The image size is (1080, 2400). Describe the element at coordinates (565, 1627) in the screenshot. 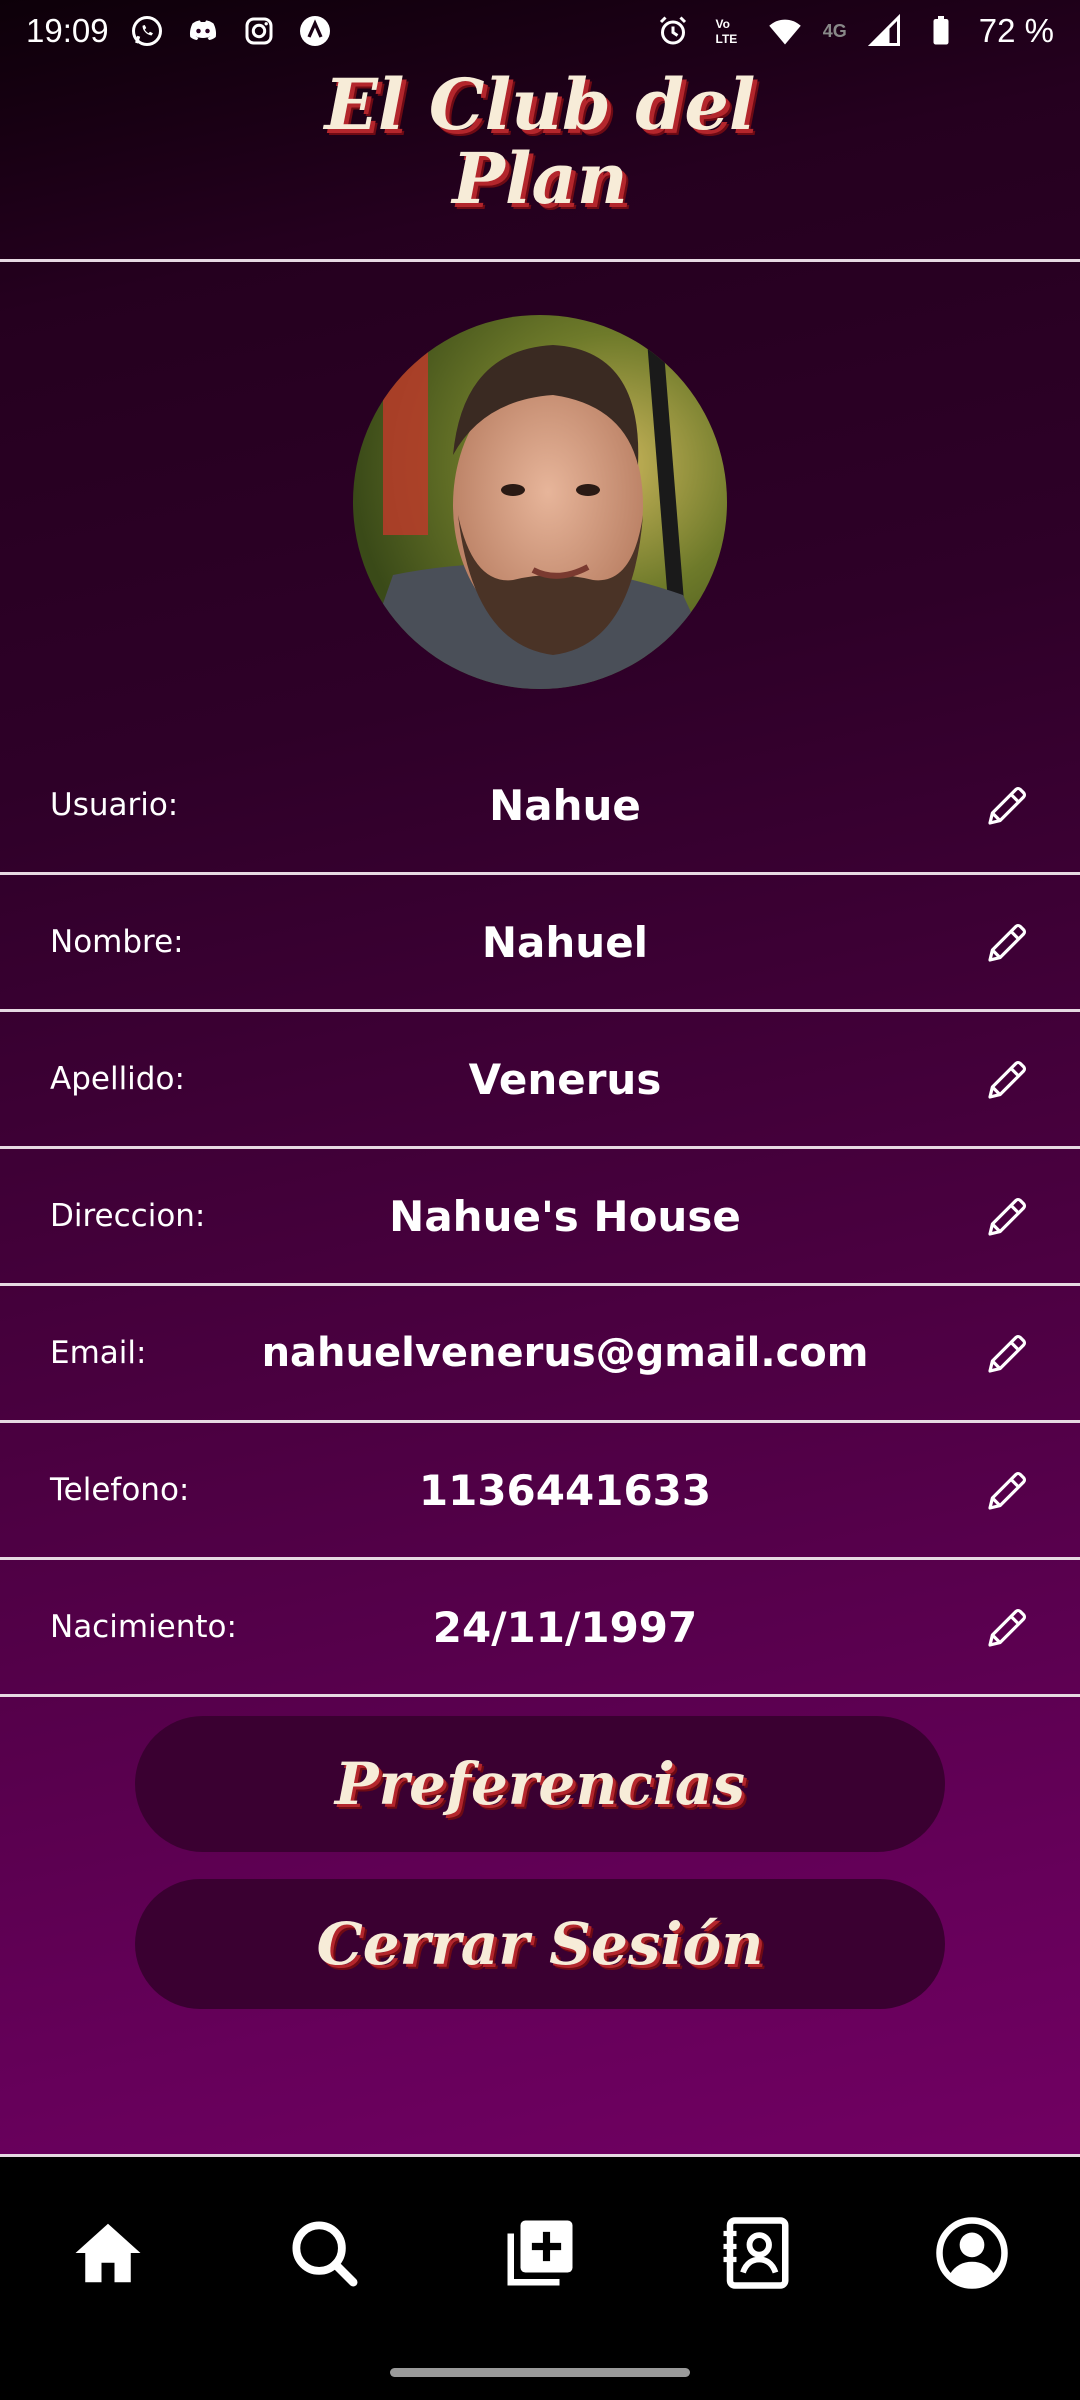

I see `field-value: 24/11/1997` at that location.